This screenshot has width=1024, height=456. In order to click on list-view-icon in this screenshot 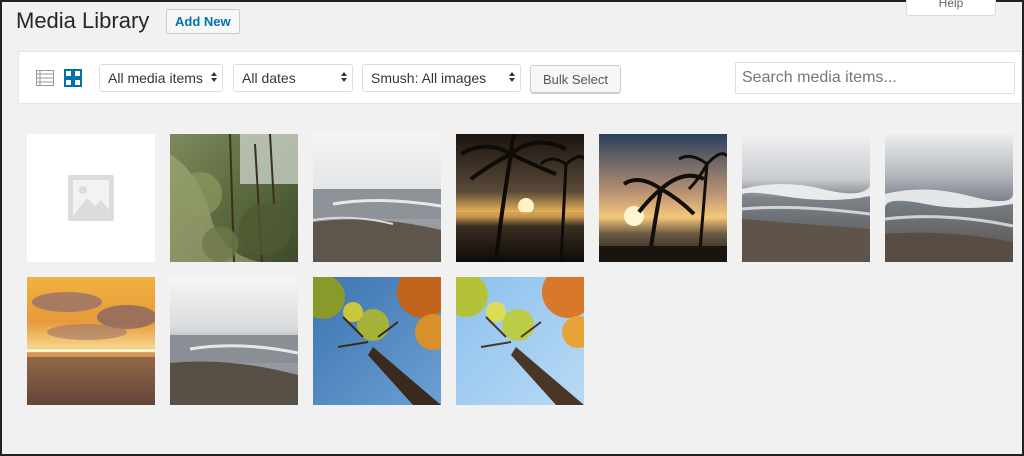, I will do `click(45, 78)`.